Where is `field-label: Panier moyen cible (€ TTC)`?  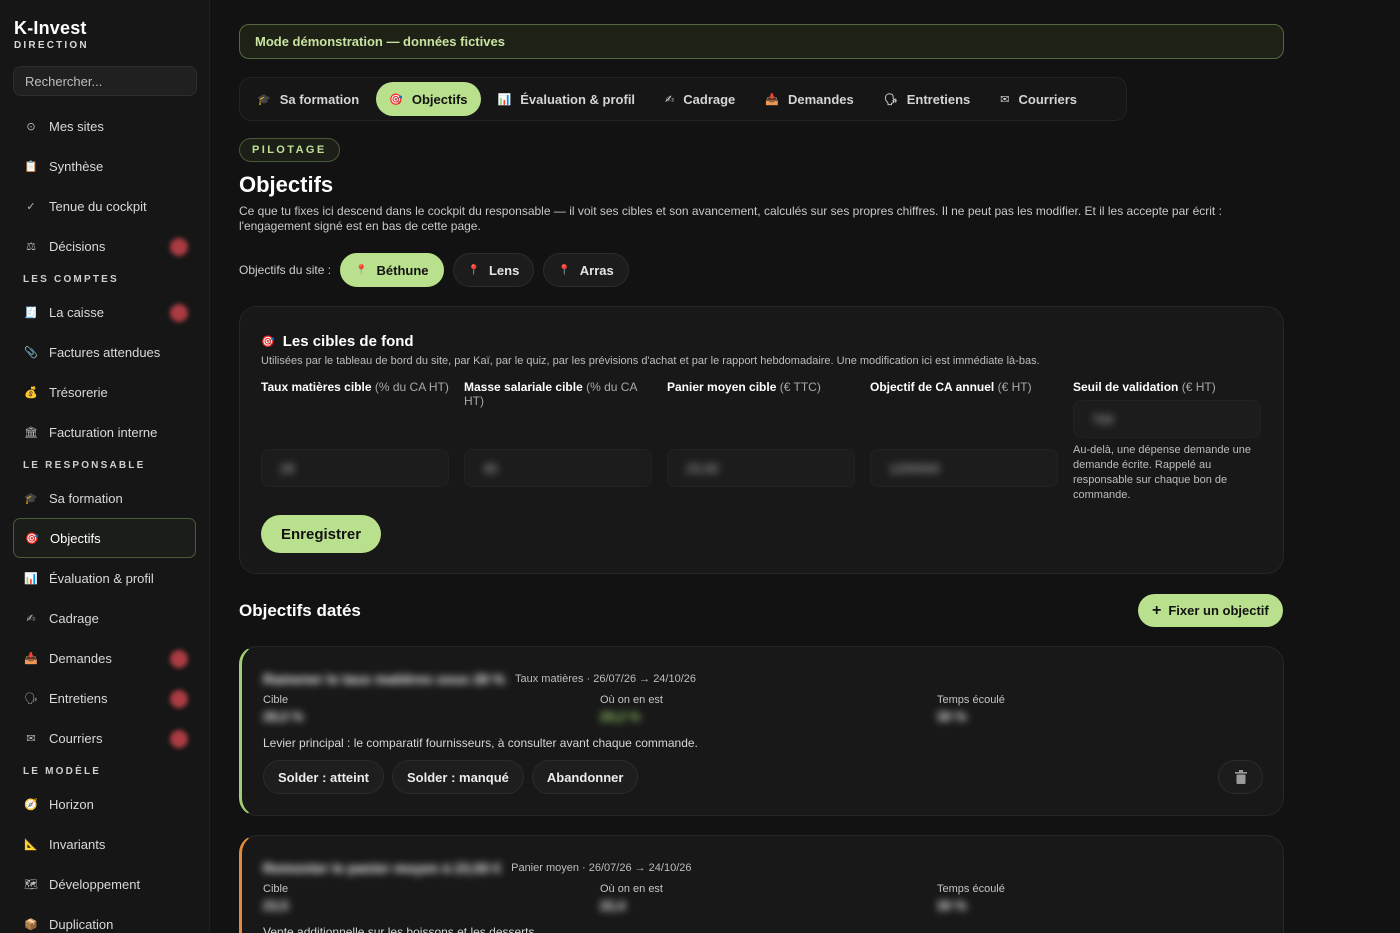
field-label: Panier moyen cible (€ TTC) is located at coordinates (762, 387).